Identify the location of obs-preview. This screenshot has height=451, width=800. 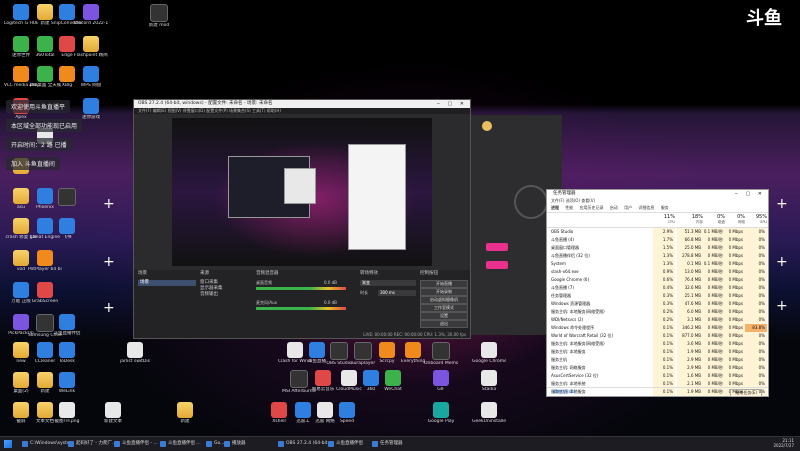
(302, 192).